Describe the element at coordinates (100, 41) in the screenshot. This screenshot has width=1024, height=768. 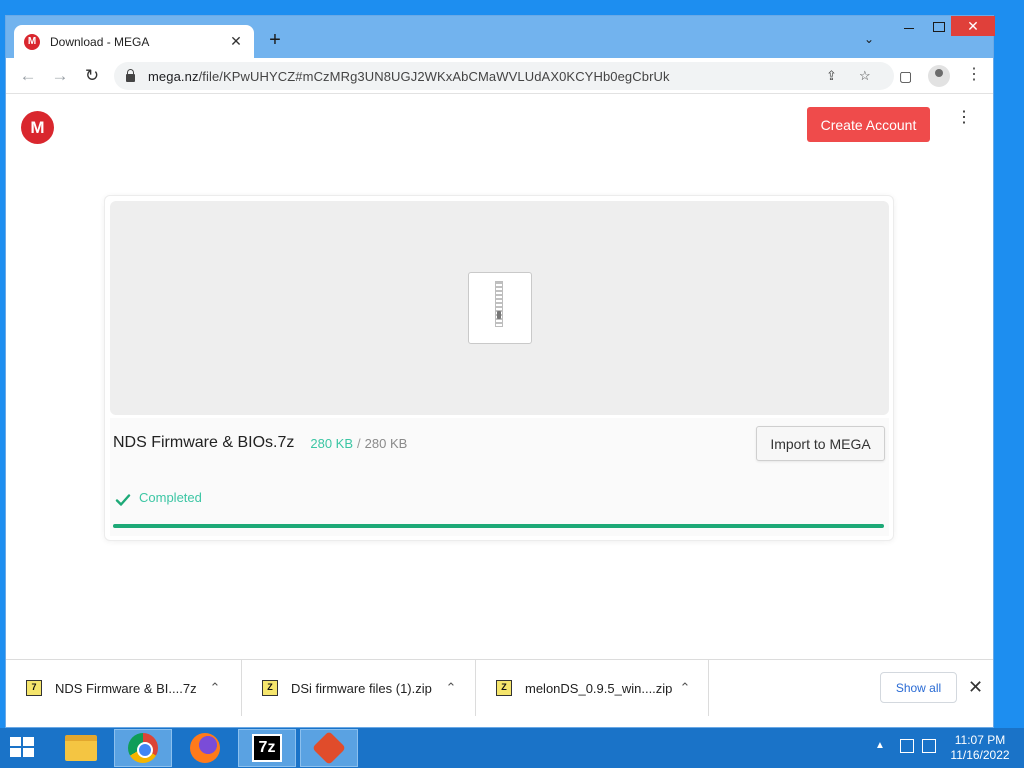
I see `tab-title: Download - MEGA` at that location.